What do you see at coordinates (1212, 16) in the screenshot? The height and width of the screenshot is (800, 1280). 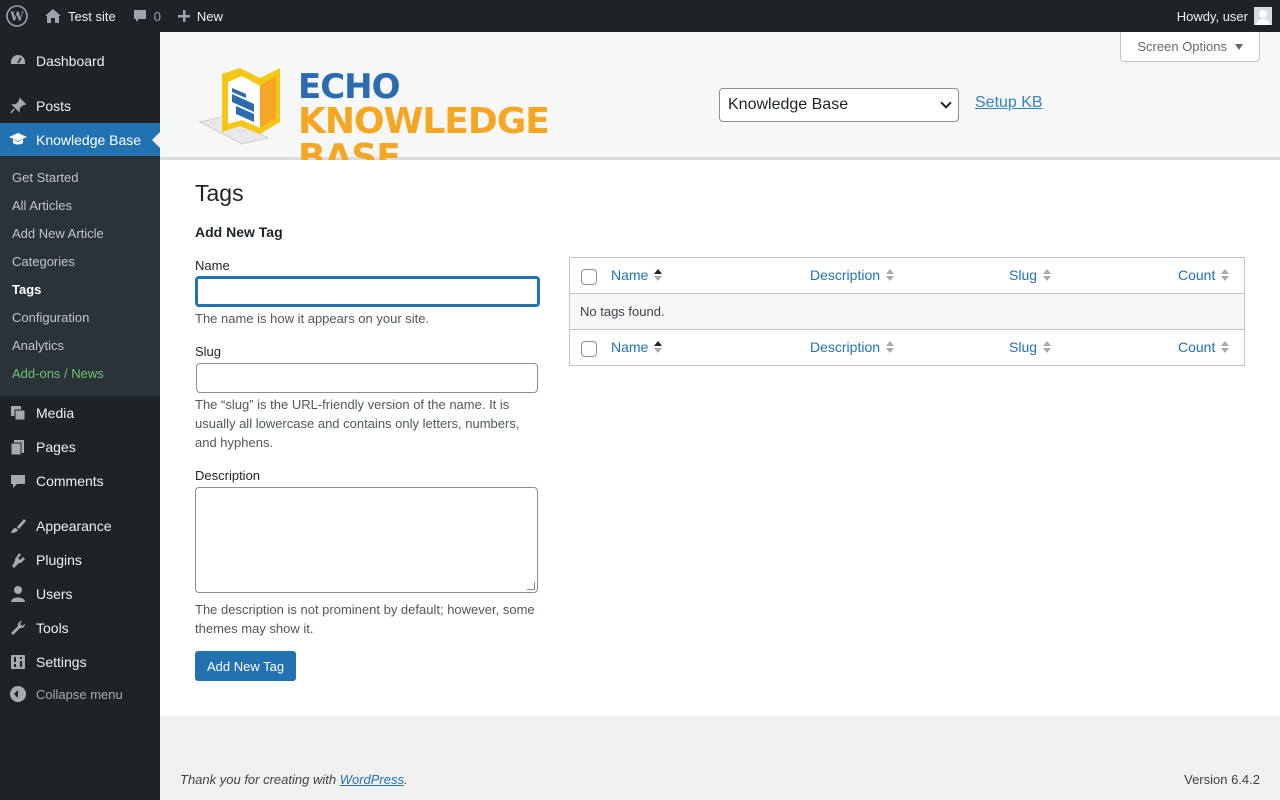 I see `user-greeting: Howdy, user` at bounding box center [1212, 16].